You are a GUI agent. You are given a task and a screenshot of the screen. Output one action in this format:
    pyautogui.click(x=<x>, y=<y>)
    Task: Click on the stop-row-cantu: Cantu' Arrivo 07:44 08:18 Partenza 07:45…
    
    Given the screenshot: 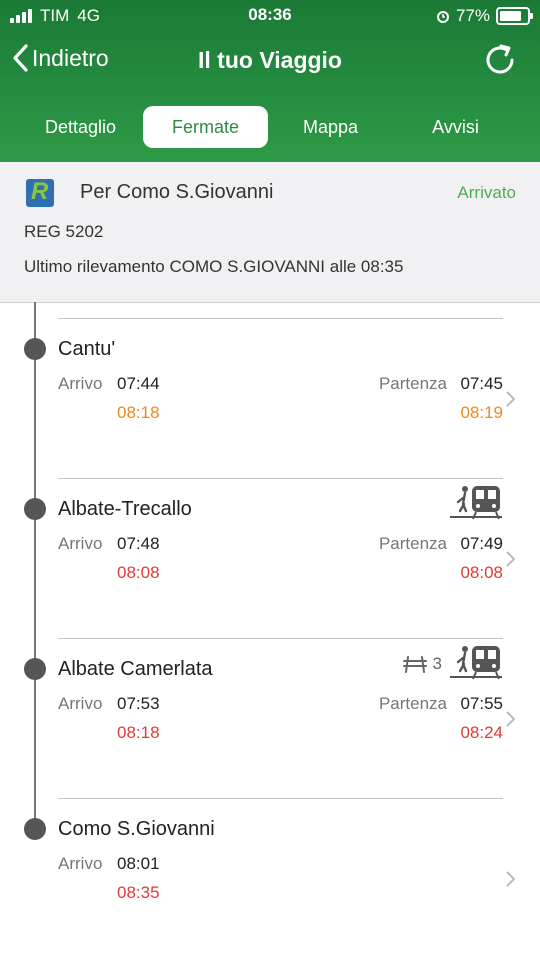 What is the action you would take?
    pyautogui.click(x=270, y=403)
    